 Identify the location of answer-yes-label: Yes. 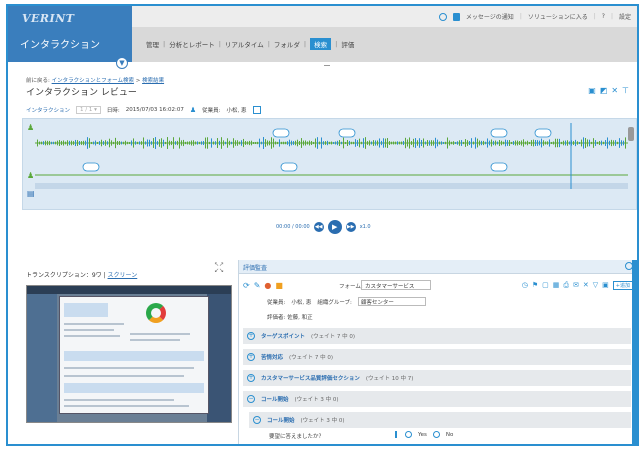
(422, 434).